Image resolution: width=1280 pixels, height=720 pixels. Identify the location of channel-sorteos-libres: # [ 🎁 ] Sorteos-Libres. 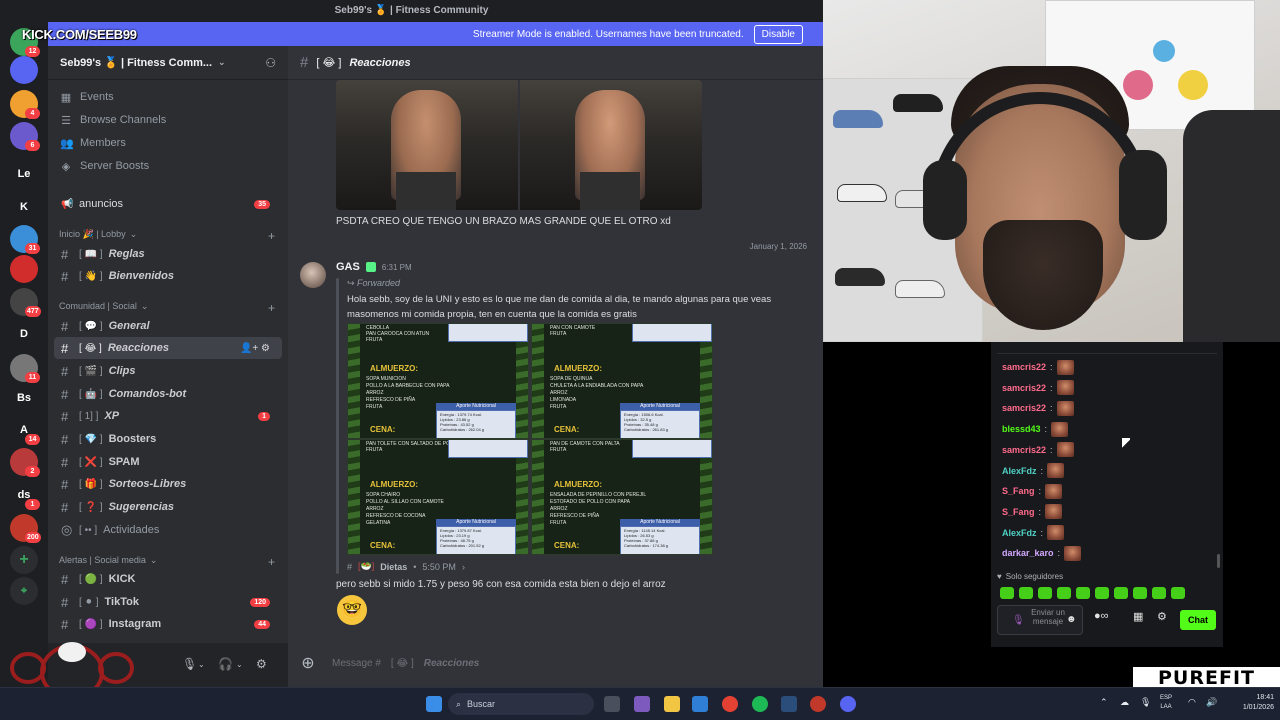
(168, 484).